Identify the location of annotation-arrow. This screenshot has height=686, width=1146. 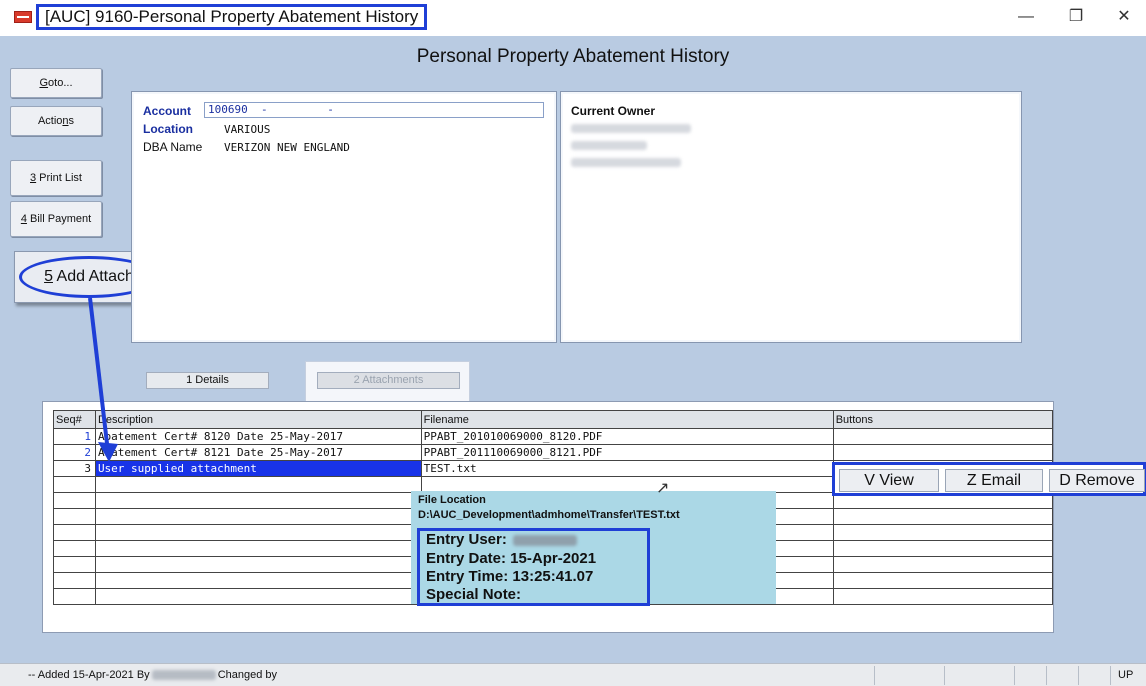
(103, 379).